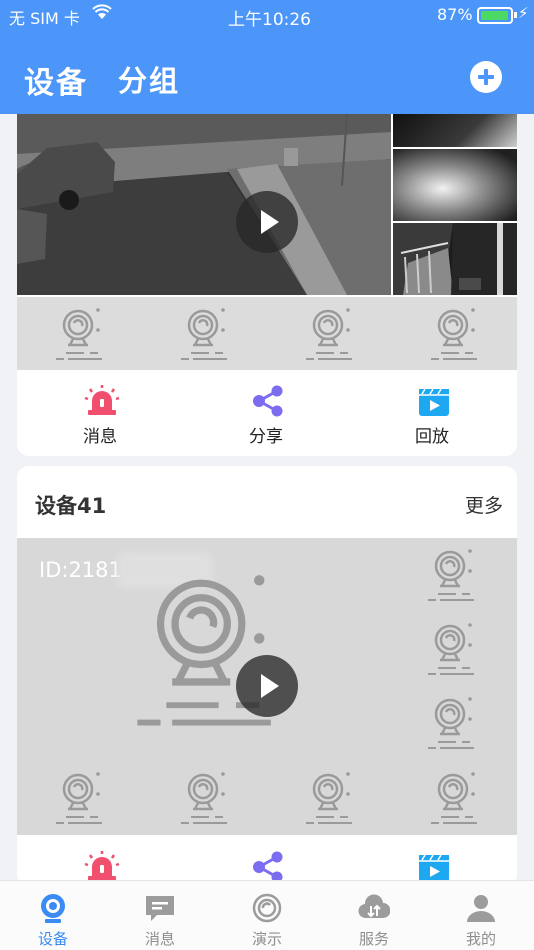 Image resolution: width=534 pixels, height=950 pixels. I want to click on add-device-button, so click(486, 77).